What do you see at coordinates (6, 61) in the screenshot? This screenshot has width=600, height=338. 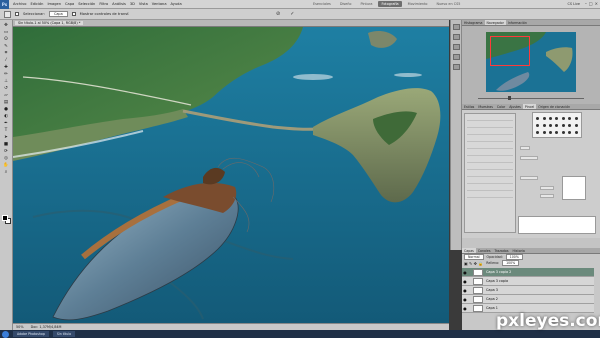 I see `eyedropper-tool-icon: ⁄` at bounding box center [6, 61].